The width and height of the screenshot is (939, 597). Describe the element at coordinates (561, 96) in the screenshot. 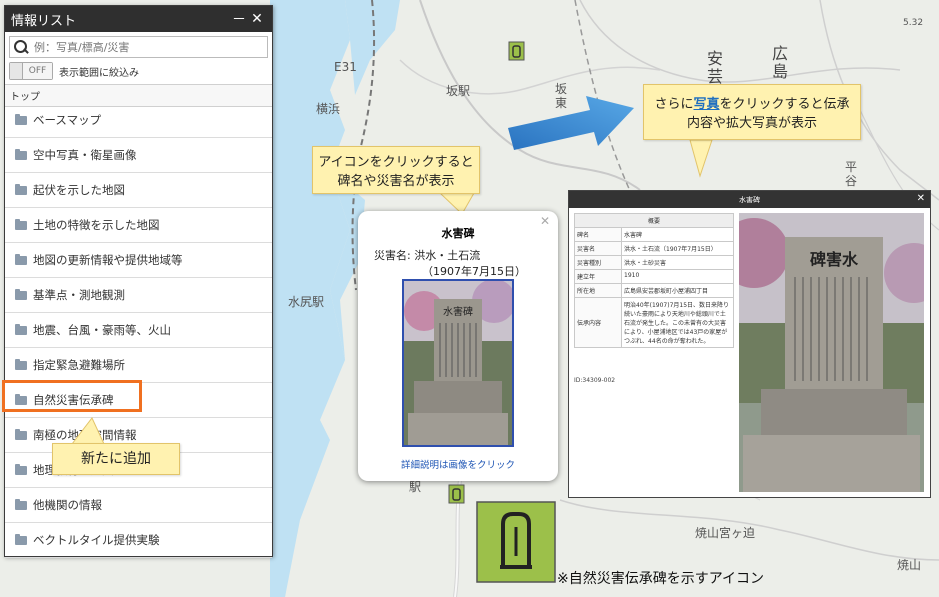

I see `map-label-sakahigashi: 坂東` at that location.